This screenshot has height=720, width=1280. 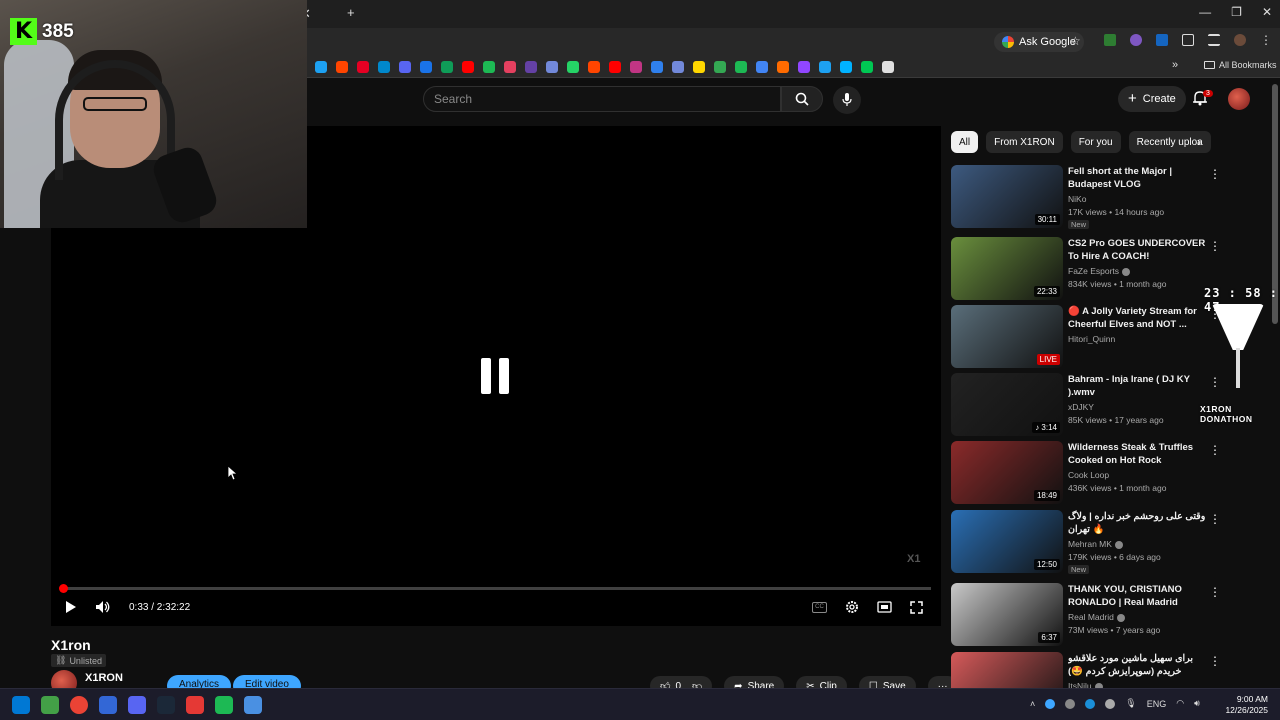 I want to click on chip-from-x1ron: From X1RON, so click(x=1024, y=142).